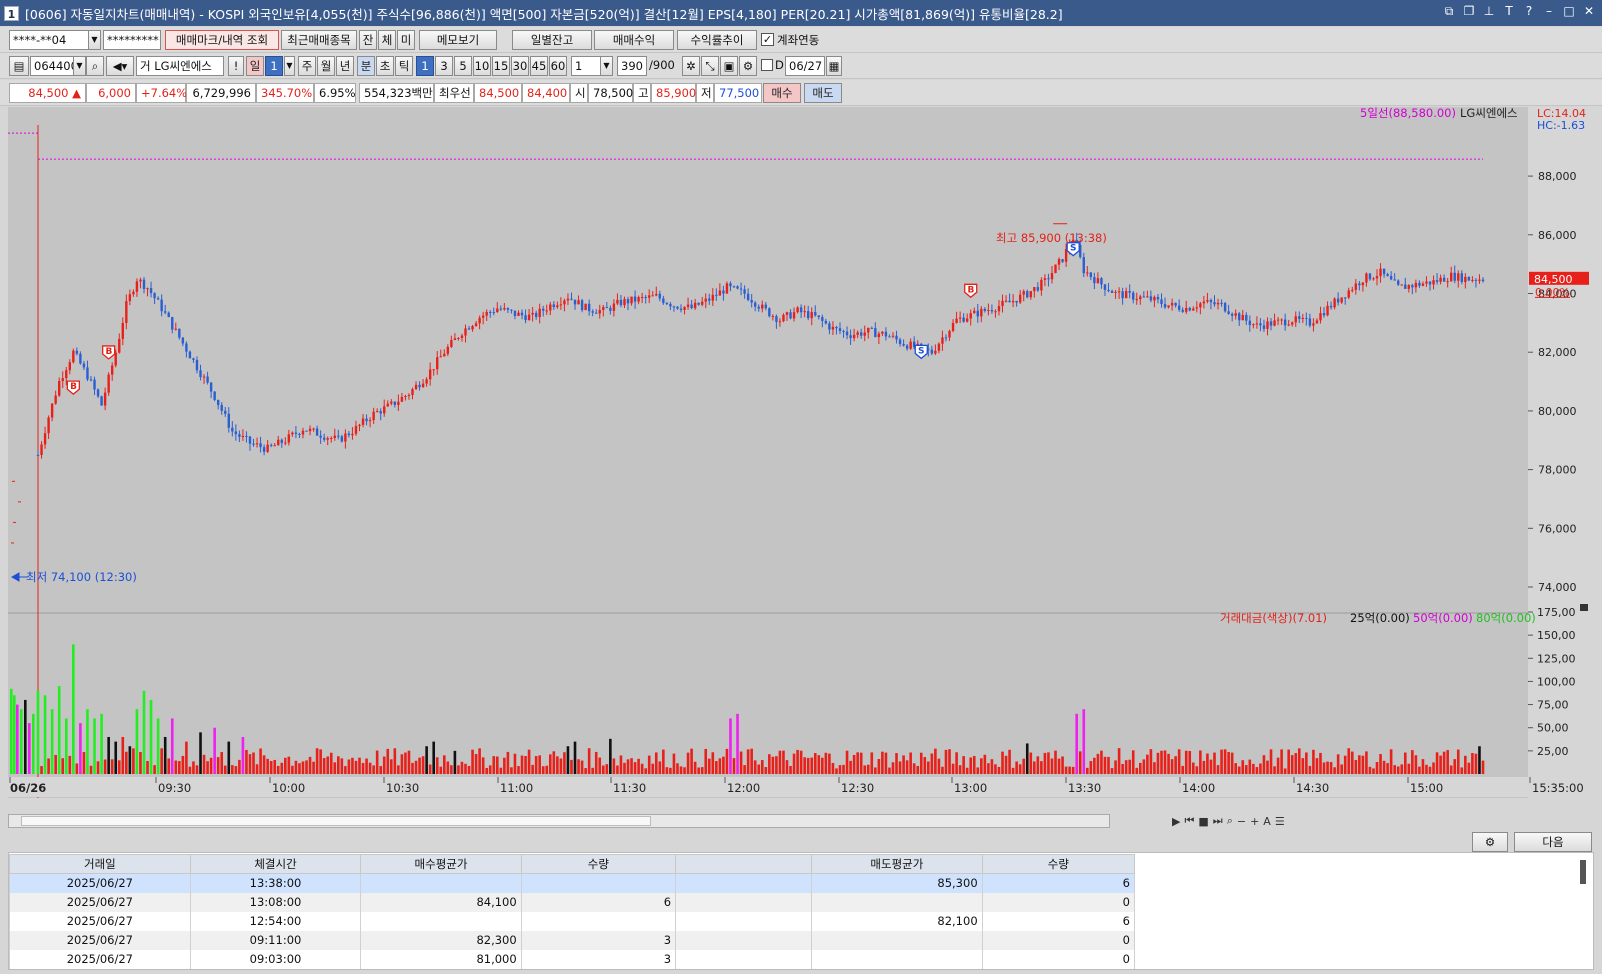 This screenshot has width=1602, height=974. I want to click on table-header: 거래일, so click(100, 864).